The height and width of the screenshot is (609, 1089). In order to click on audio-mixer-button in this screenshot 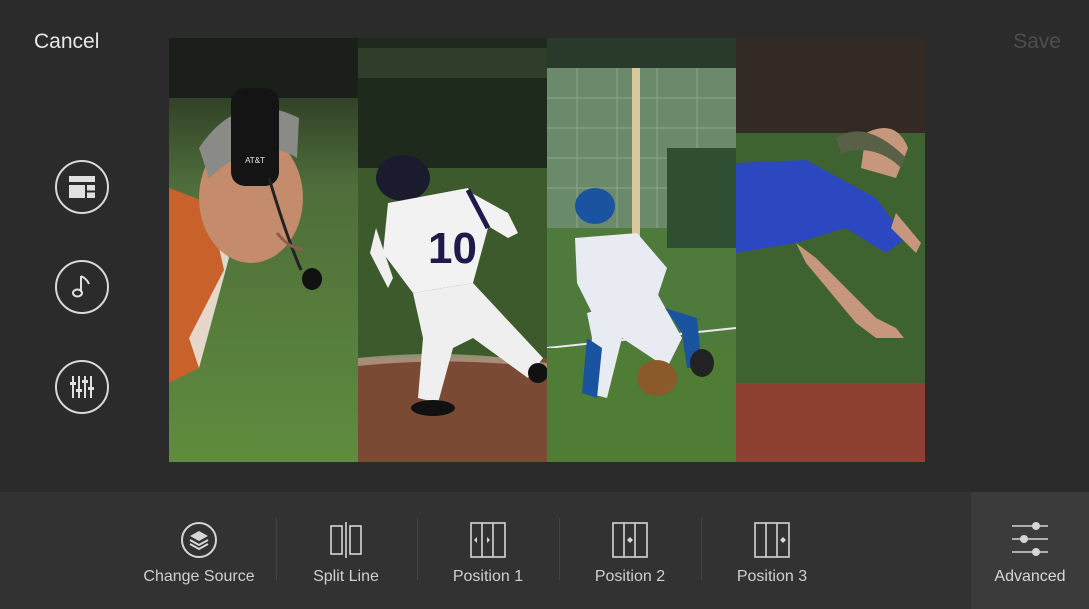, I will do `click(82, 387)`.